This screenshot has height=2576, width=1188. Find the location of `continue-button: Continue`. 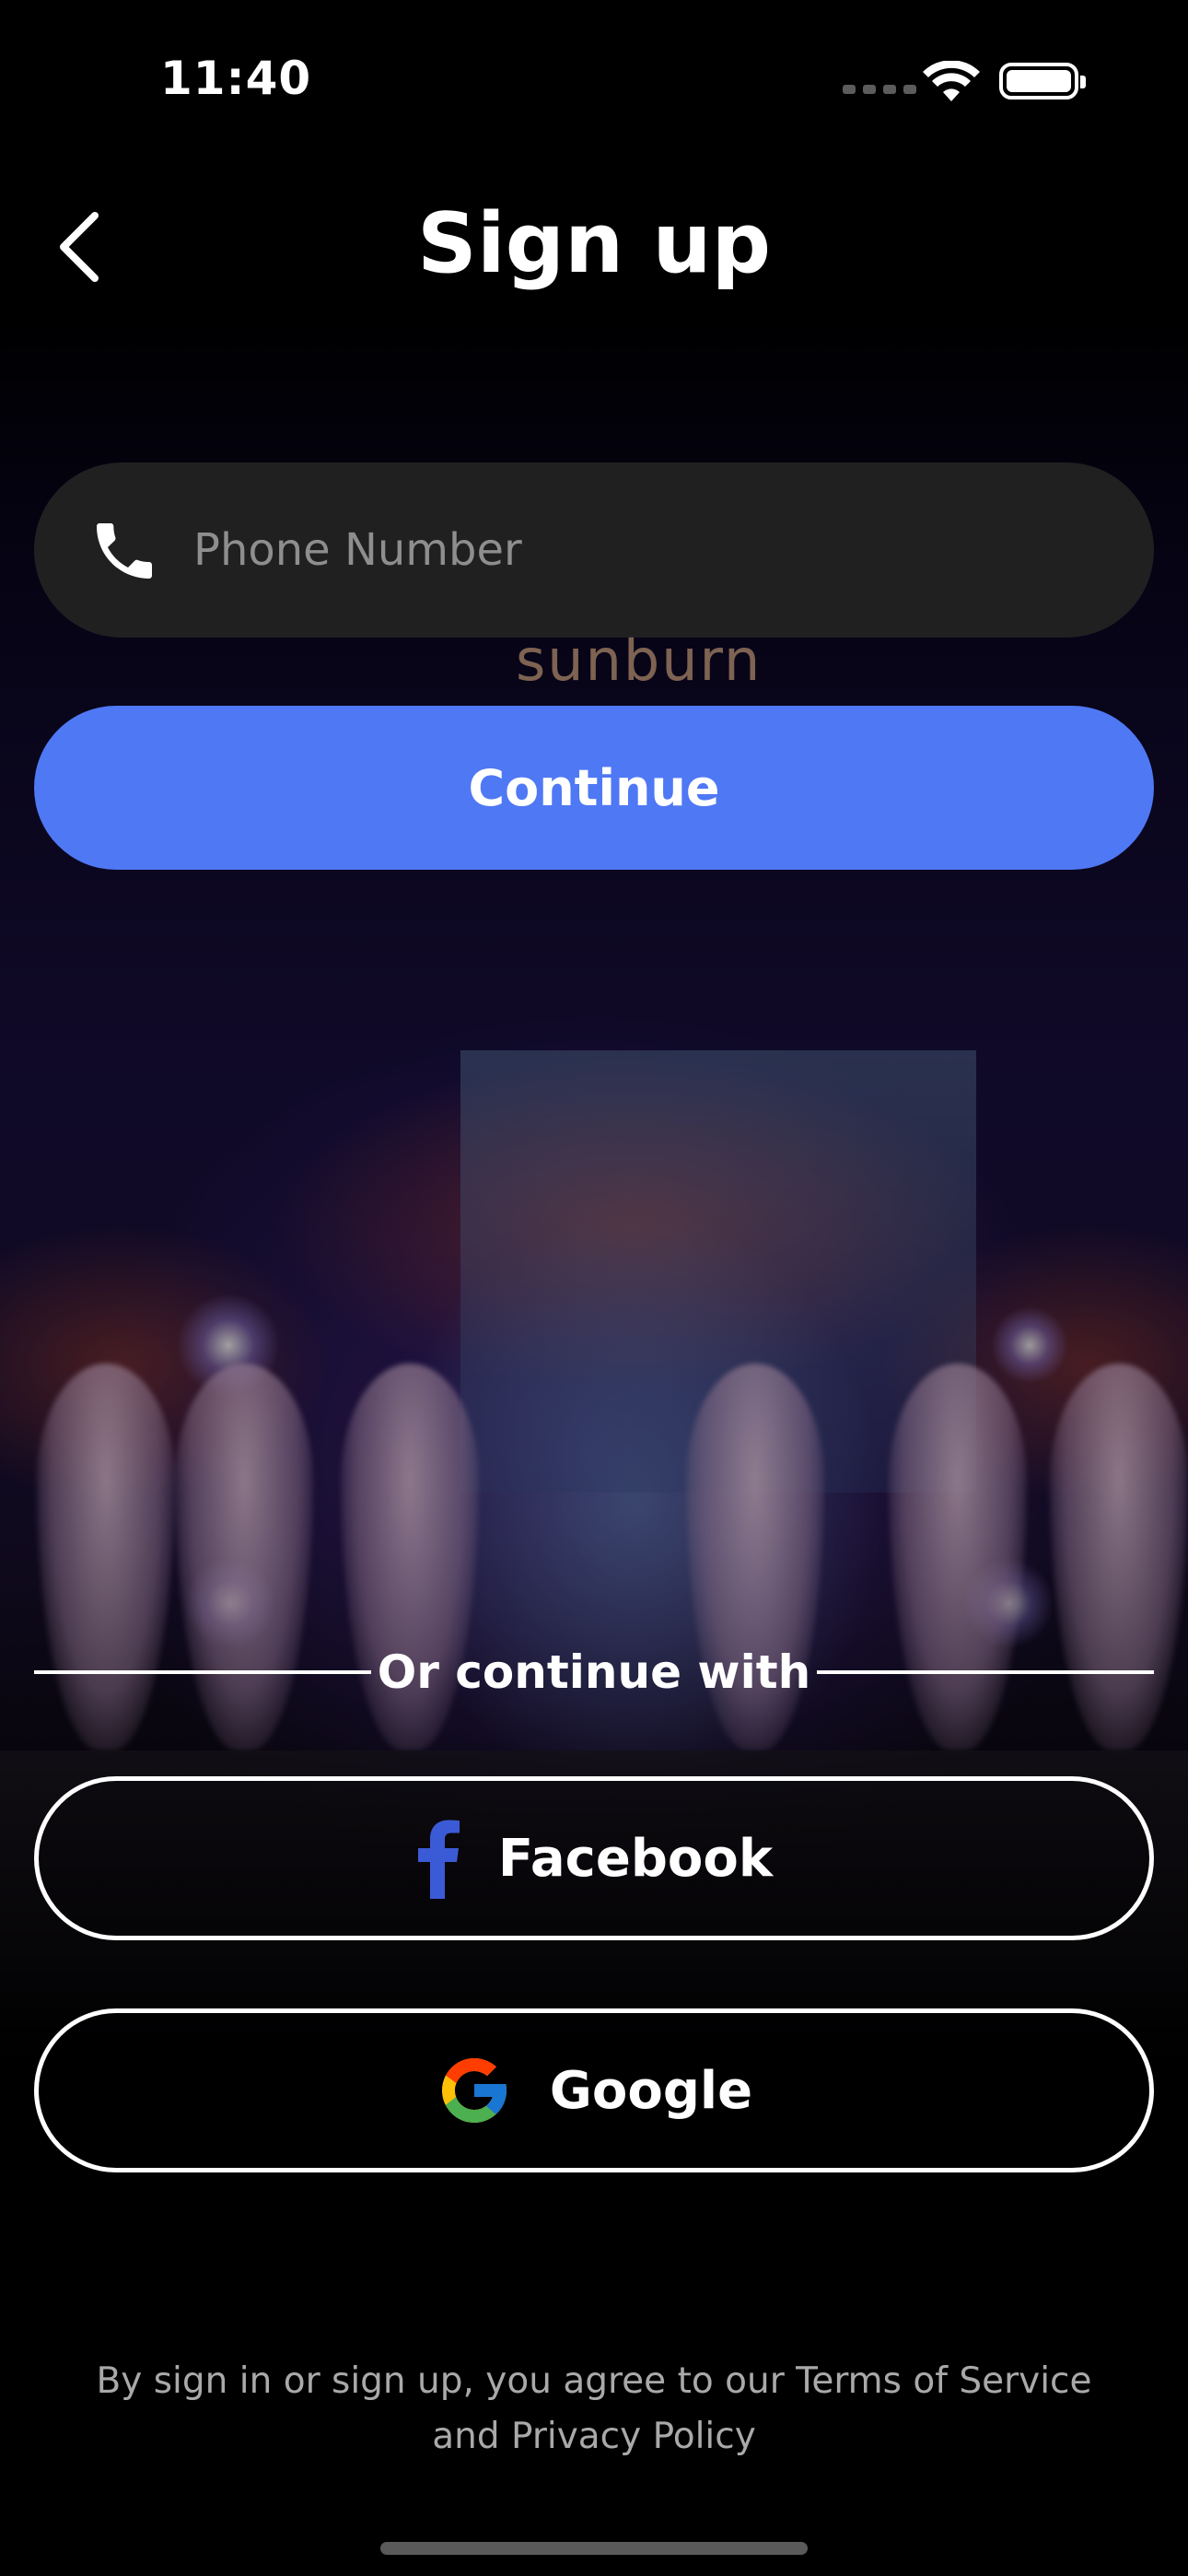

continue-button: Continue is located at coordinates (594, 788).